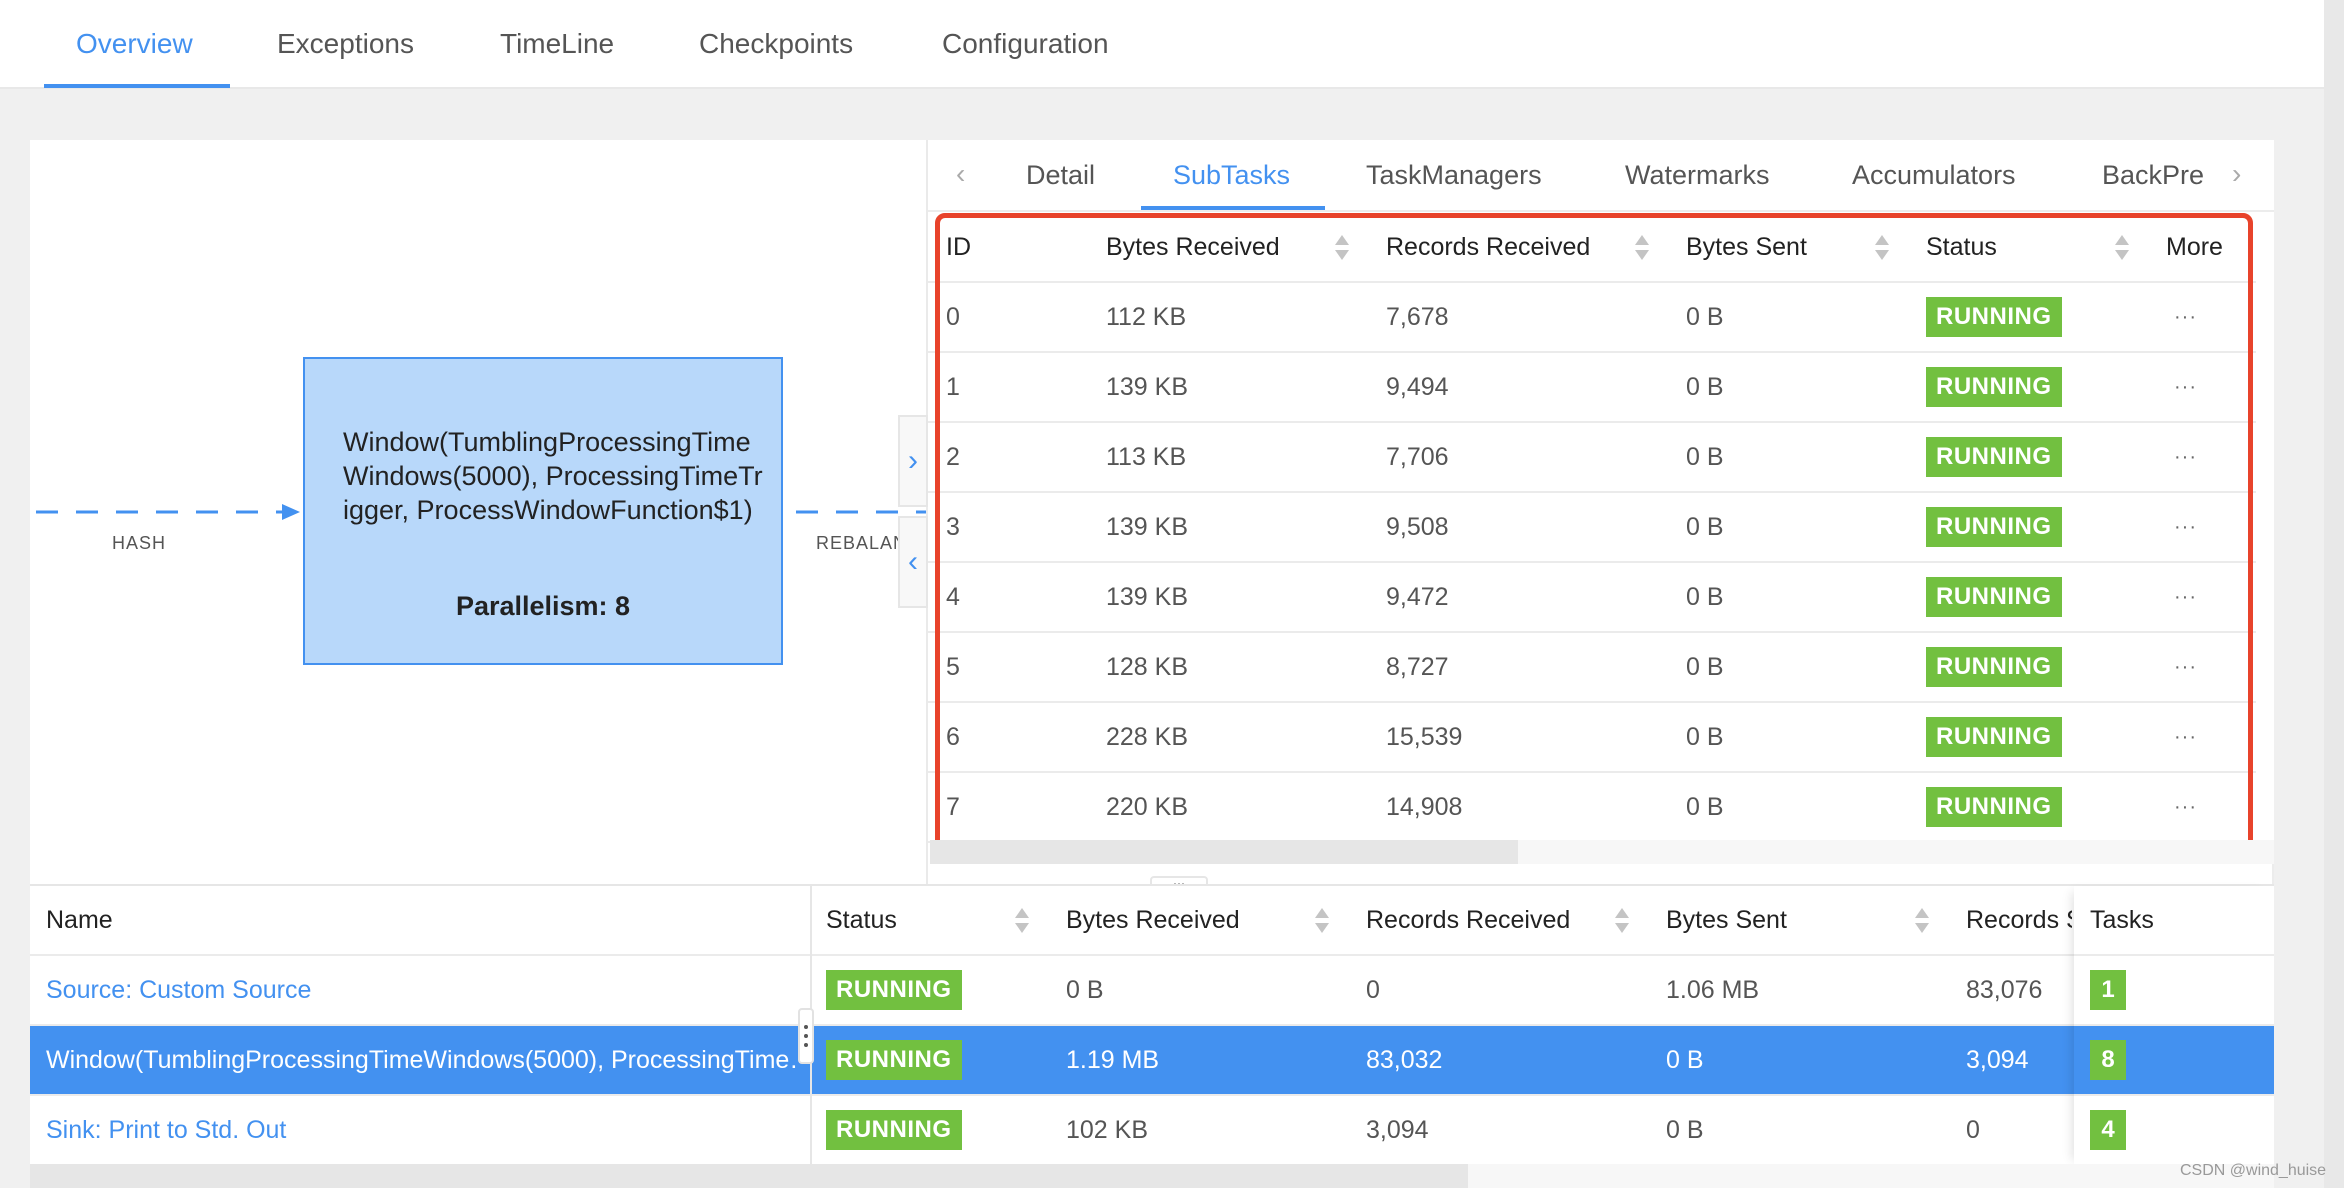 The width and height of the screenshot is (2344, 1188). I want to click on tab-configuration: Configuration, so click(1025, 44).